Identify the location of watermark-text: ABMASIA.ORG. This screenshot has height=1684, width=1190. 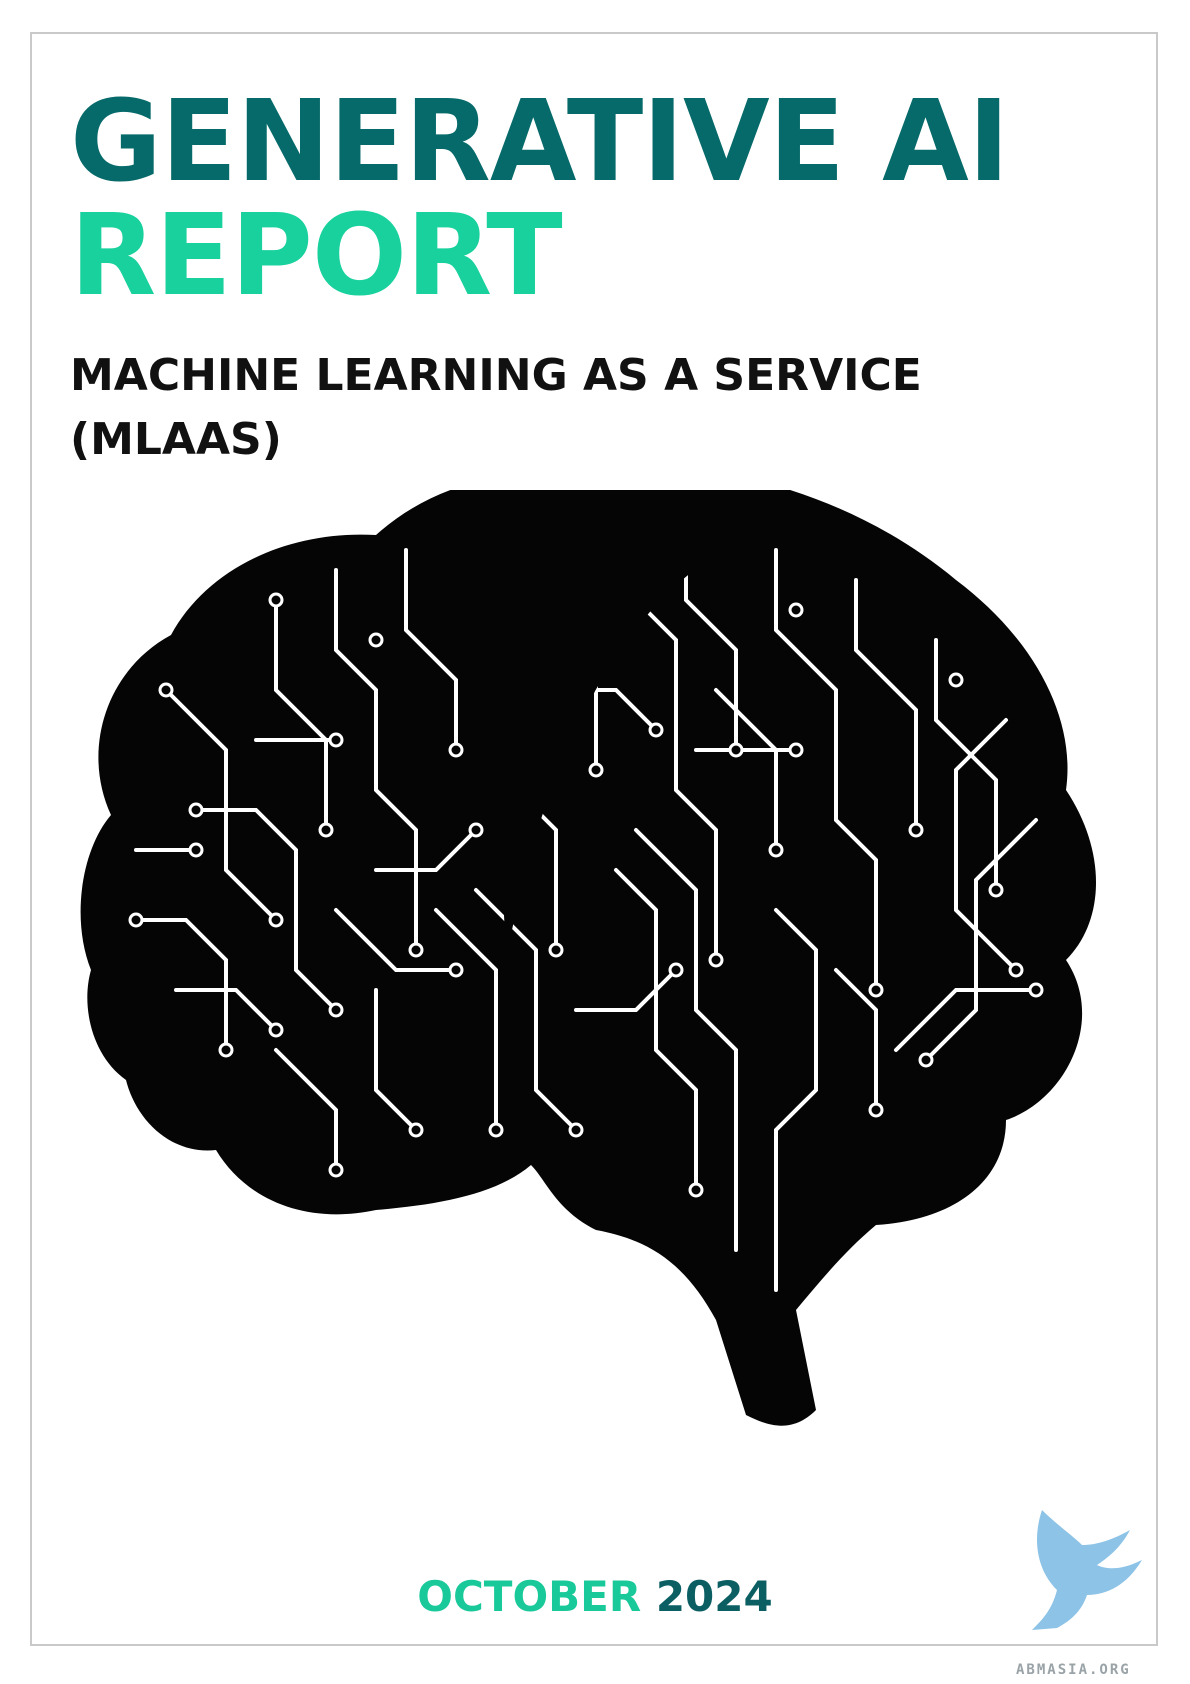
(1073, 1670).